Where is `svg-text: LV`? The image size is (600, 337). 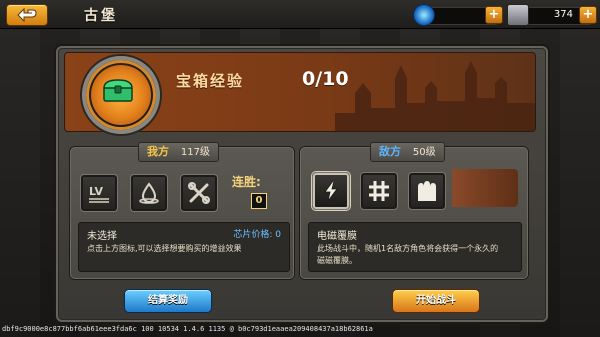 svg-text: LV is located at coordinates (96, 191).